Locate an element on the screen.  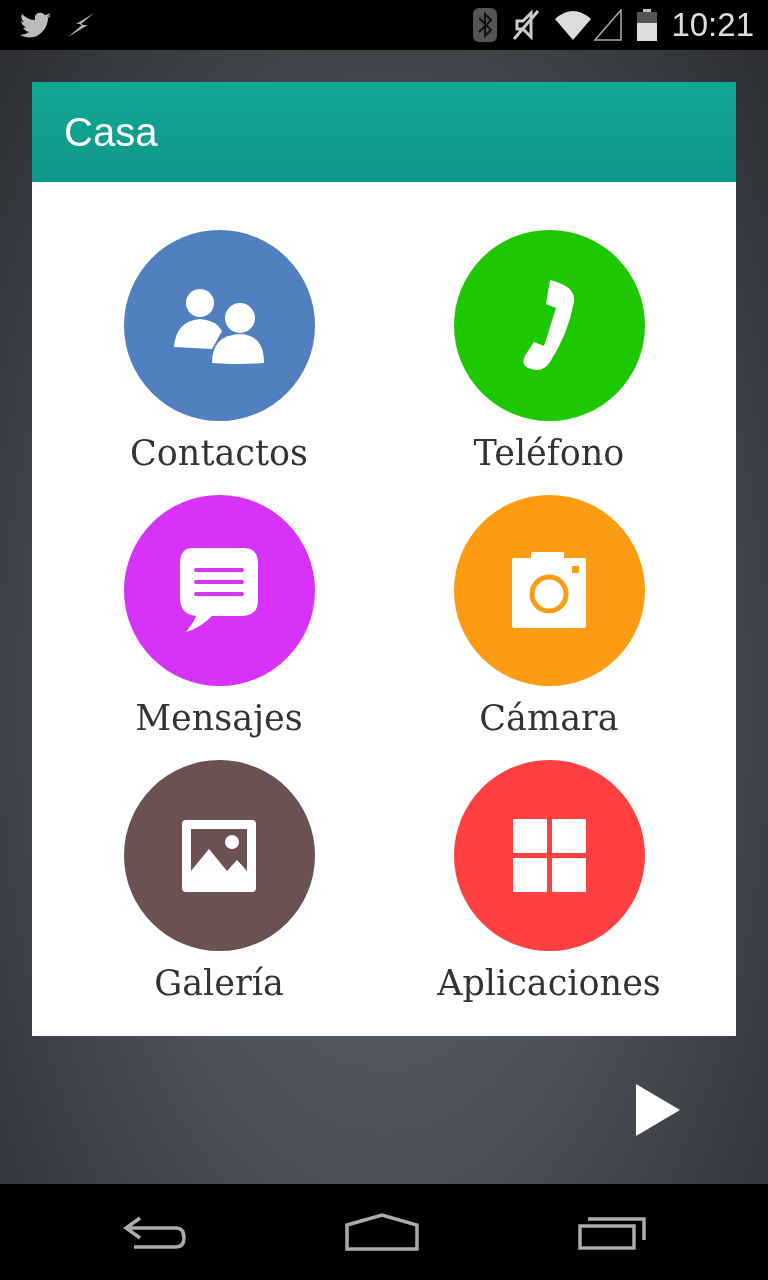
app-label: Contactos is located at coordinates (219, 453).